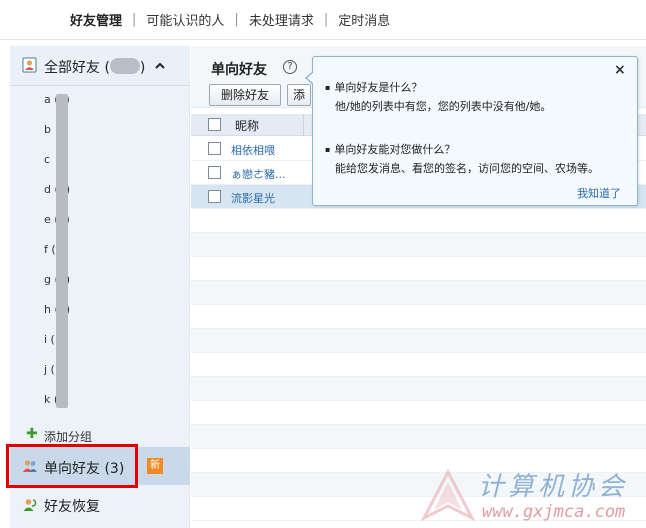 The image size is (646, 528). What do you see at coordinates (100, 401) in the screenshot?
I see `group-item: k (` at bounding box center [100, 401].